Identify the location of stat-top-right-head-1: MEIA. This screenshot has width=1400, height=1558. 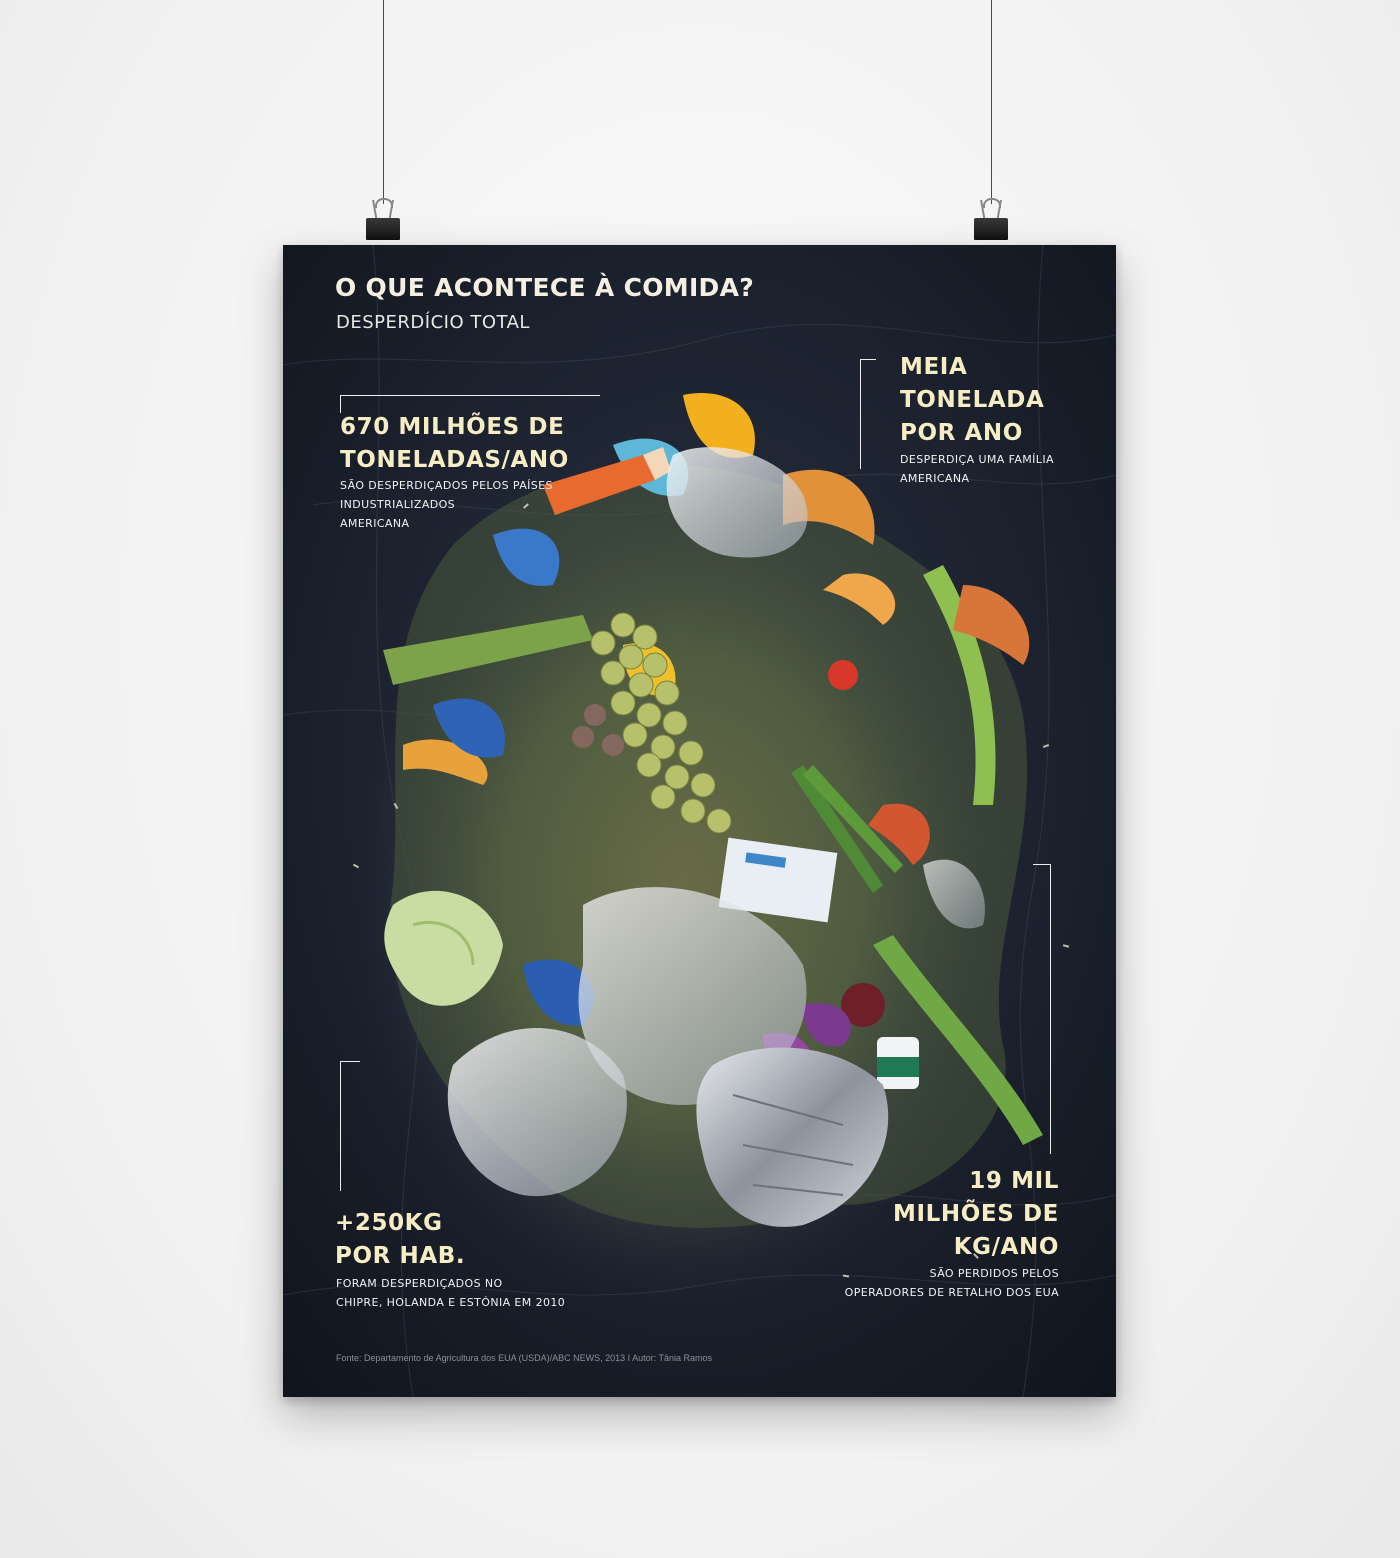
(934, 367).